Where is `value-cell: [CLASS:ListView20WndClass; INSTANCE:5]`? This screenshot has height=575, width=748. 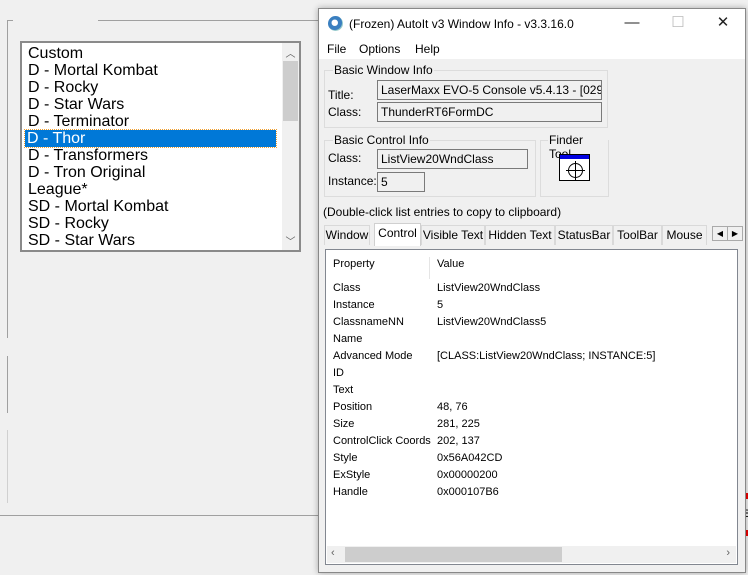 value-cell: [CLASS:ListView20WndClass; INSTANCE:5] is located at coordinates (546, 356).